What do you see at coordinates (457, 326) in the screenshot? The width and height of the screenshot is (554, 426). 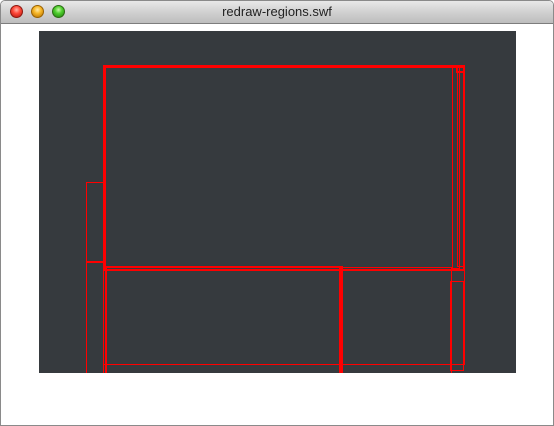 I see `redraw-region-right-mid` at bounding box center [457, 326].